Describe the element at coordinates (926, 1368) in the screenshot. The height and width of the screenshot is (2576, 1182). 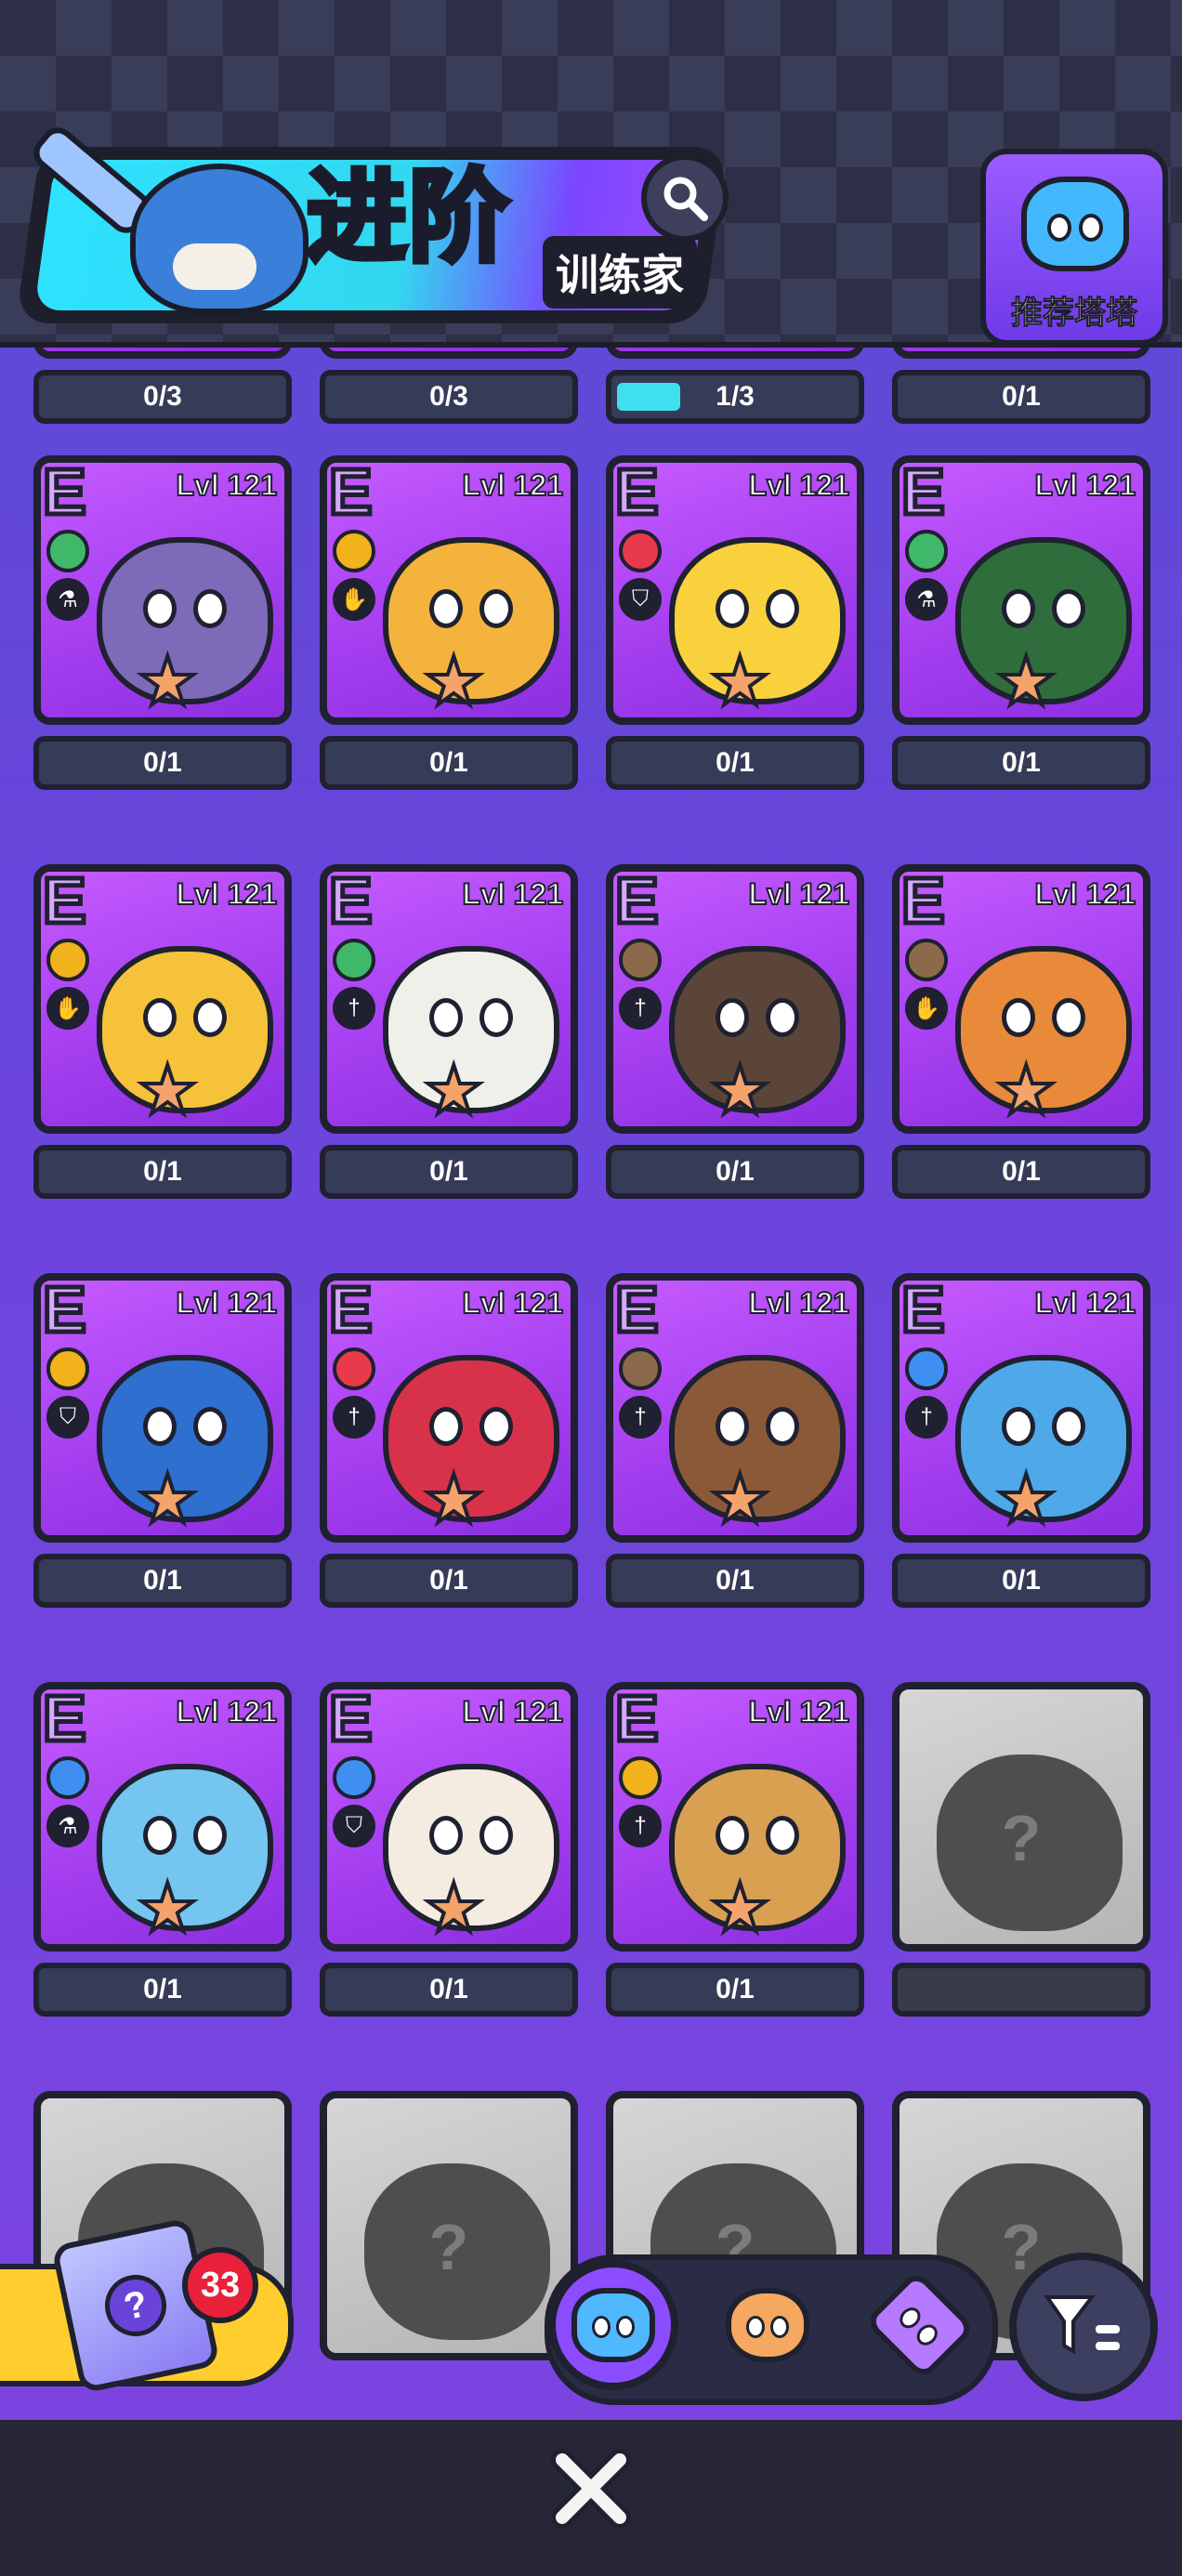
I see `water-element-icon` at that location.